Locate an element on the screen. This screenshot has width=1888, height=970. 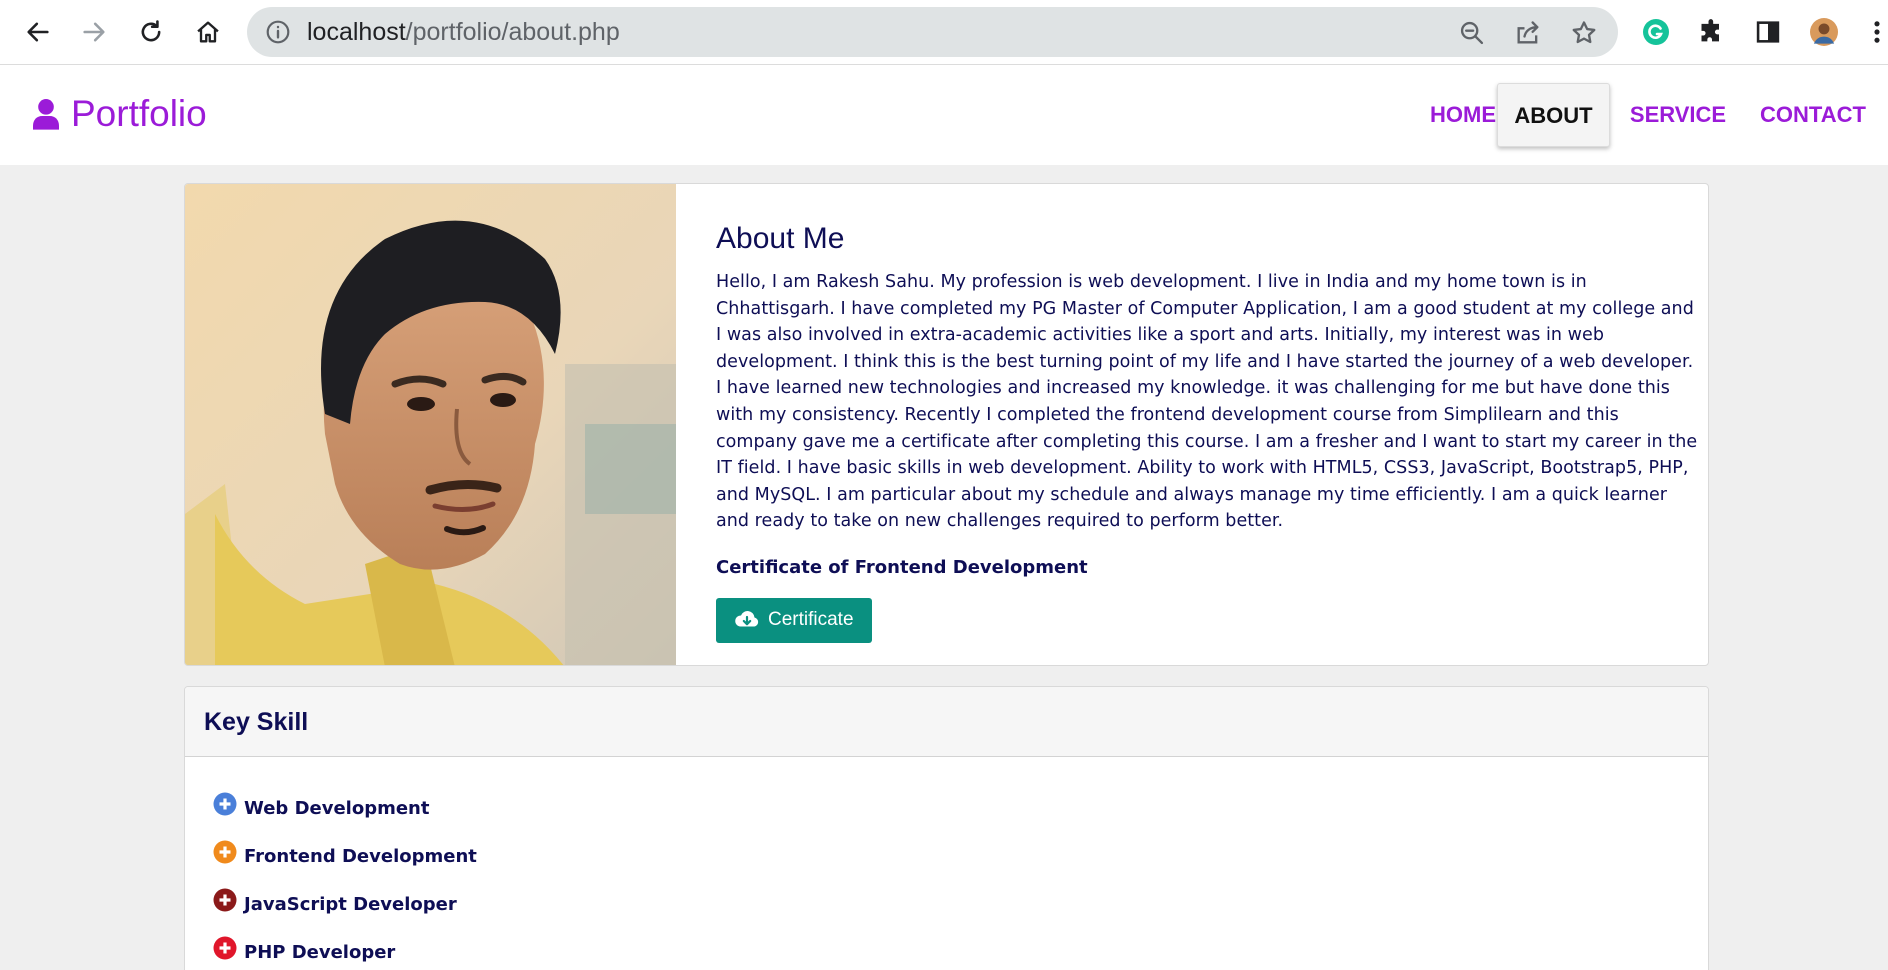
skill-label: JavaScript Developer is located at coordinates (350, 904).